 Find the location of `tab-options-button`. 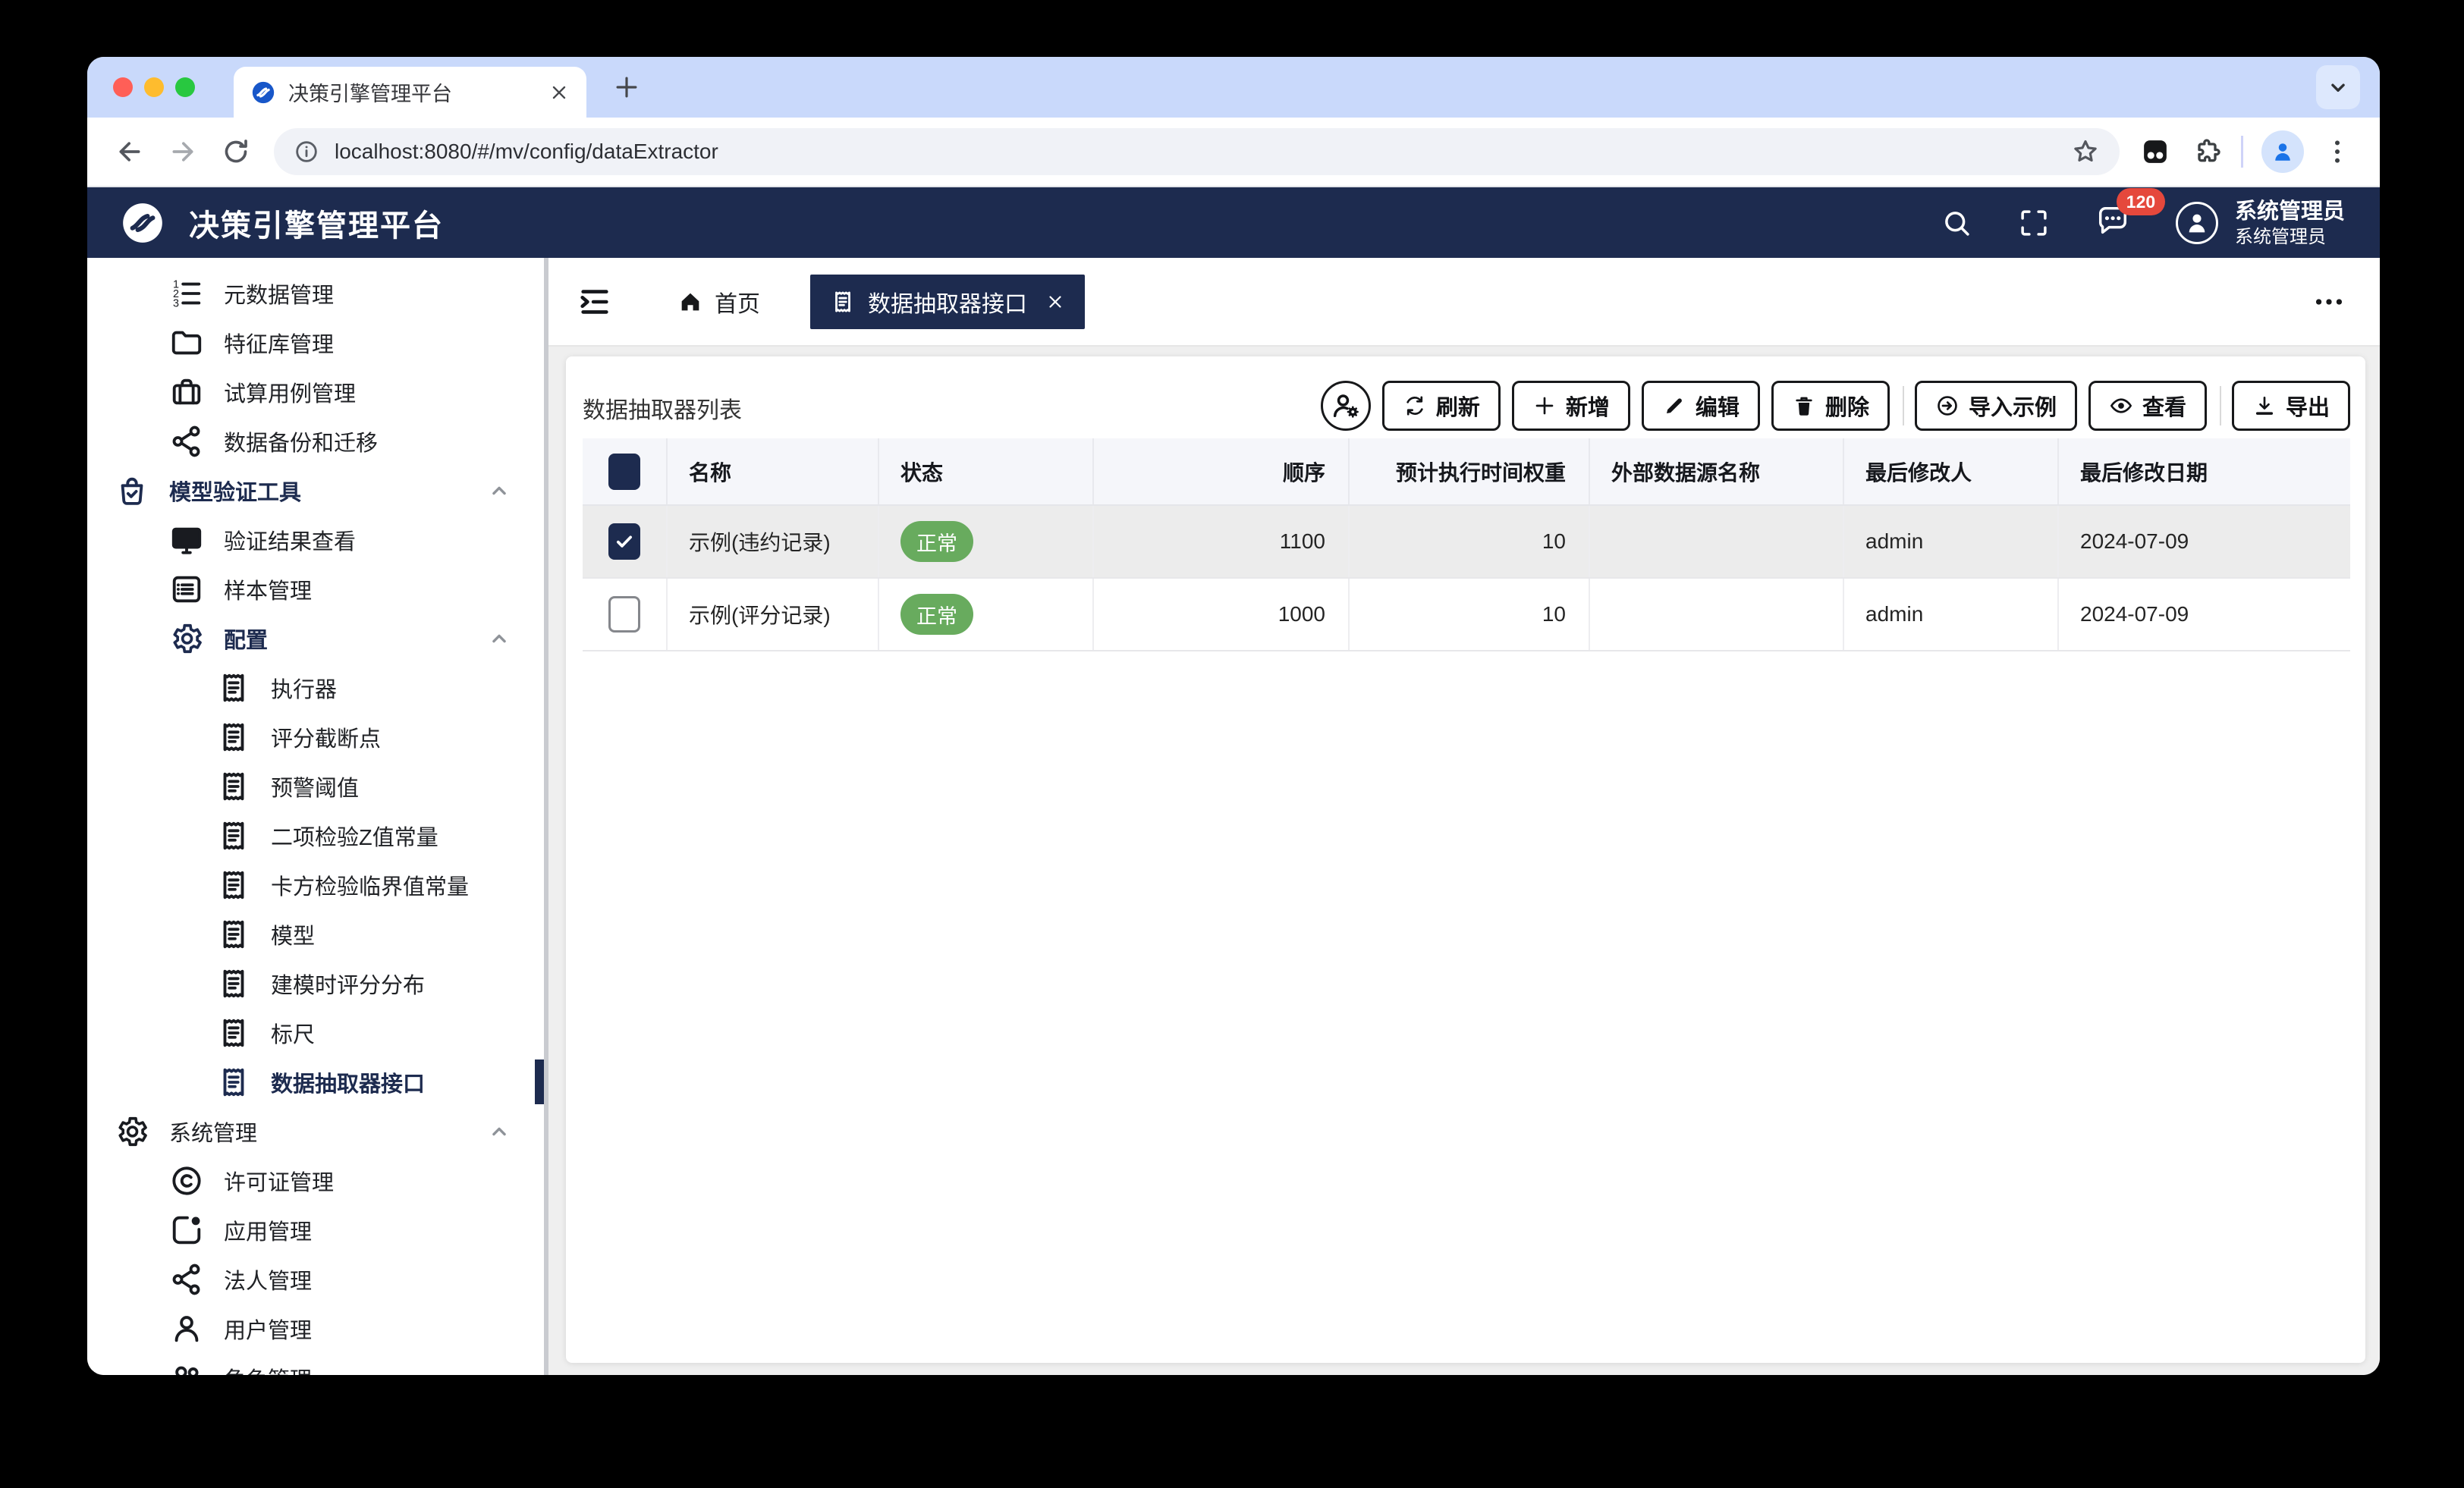

tab-options-button is located at coordinates (2329, 301).